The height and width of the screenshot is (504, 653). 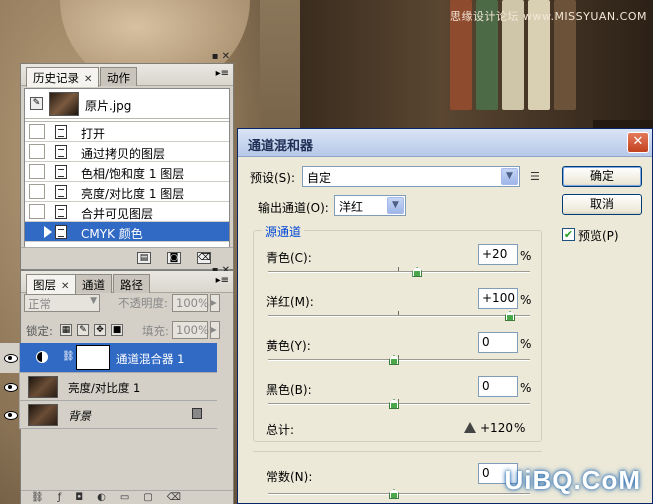 I want to click on history-item: 打开, so click(x=127, y=132).